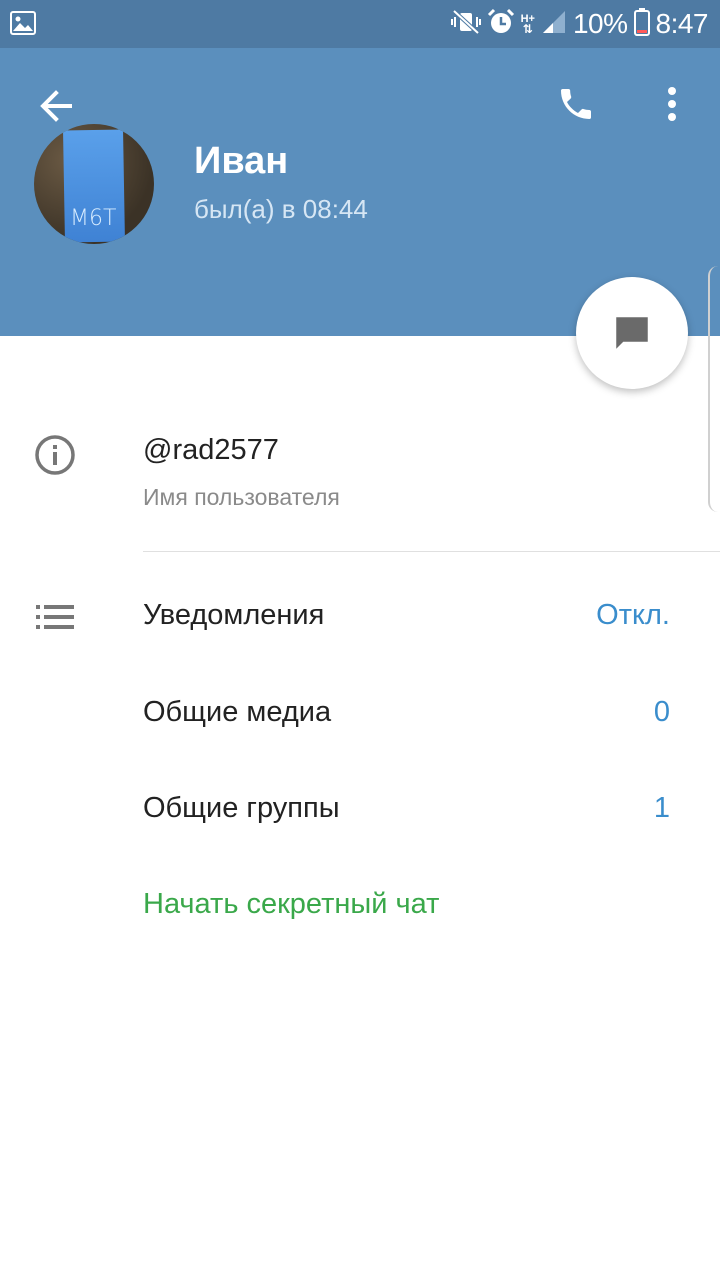  What do you see at coordinates (600, 23) in the screenshot?
I see `battery-percent: 10%` at bounding box center [600, 23].